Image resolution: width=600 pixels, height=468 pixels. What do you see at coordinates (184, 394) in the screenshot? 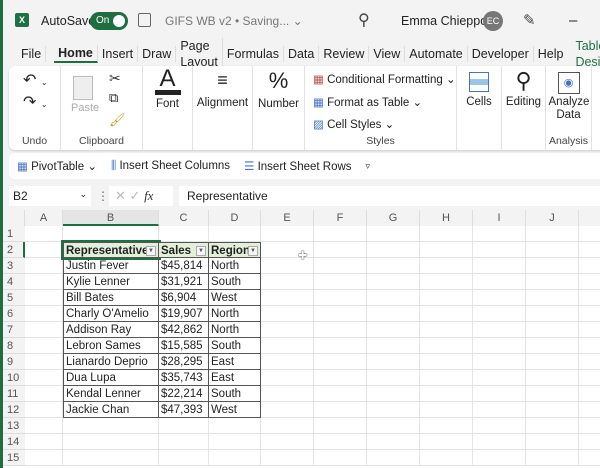
I see `table-cell: $22,214` at bounding box center [184, 394].